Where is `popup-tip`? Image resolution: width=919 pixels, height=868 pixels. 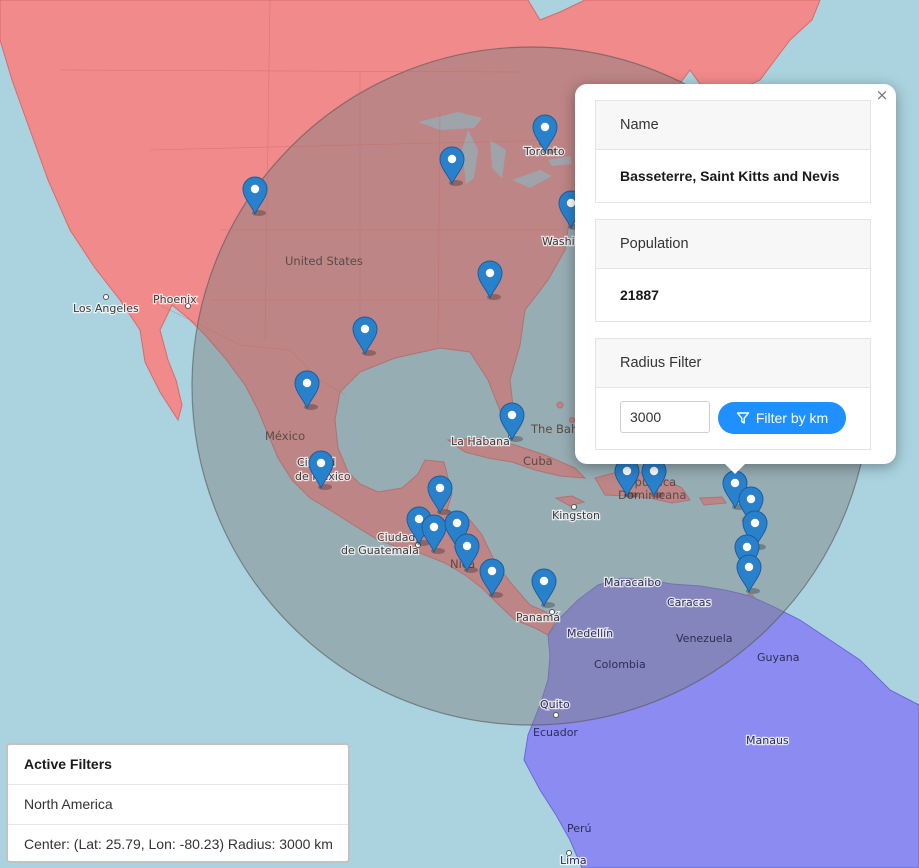 popup-tip is located at coordinates (735, 469).